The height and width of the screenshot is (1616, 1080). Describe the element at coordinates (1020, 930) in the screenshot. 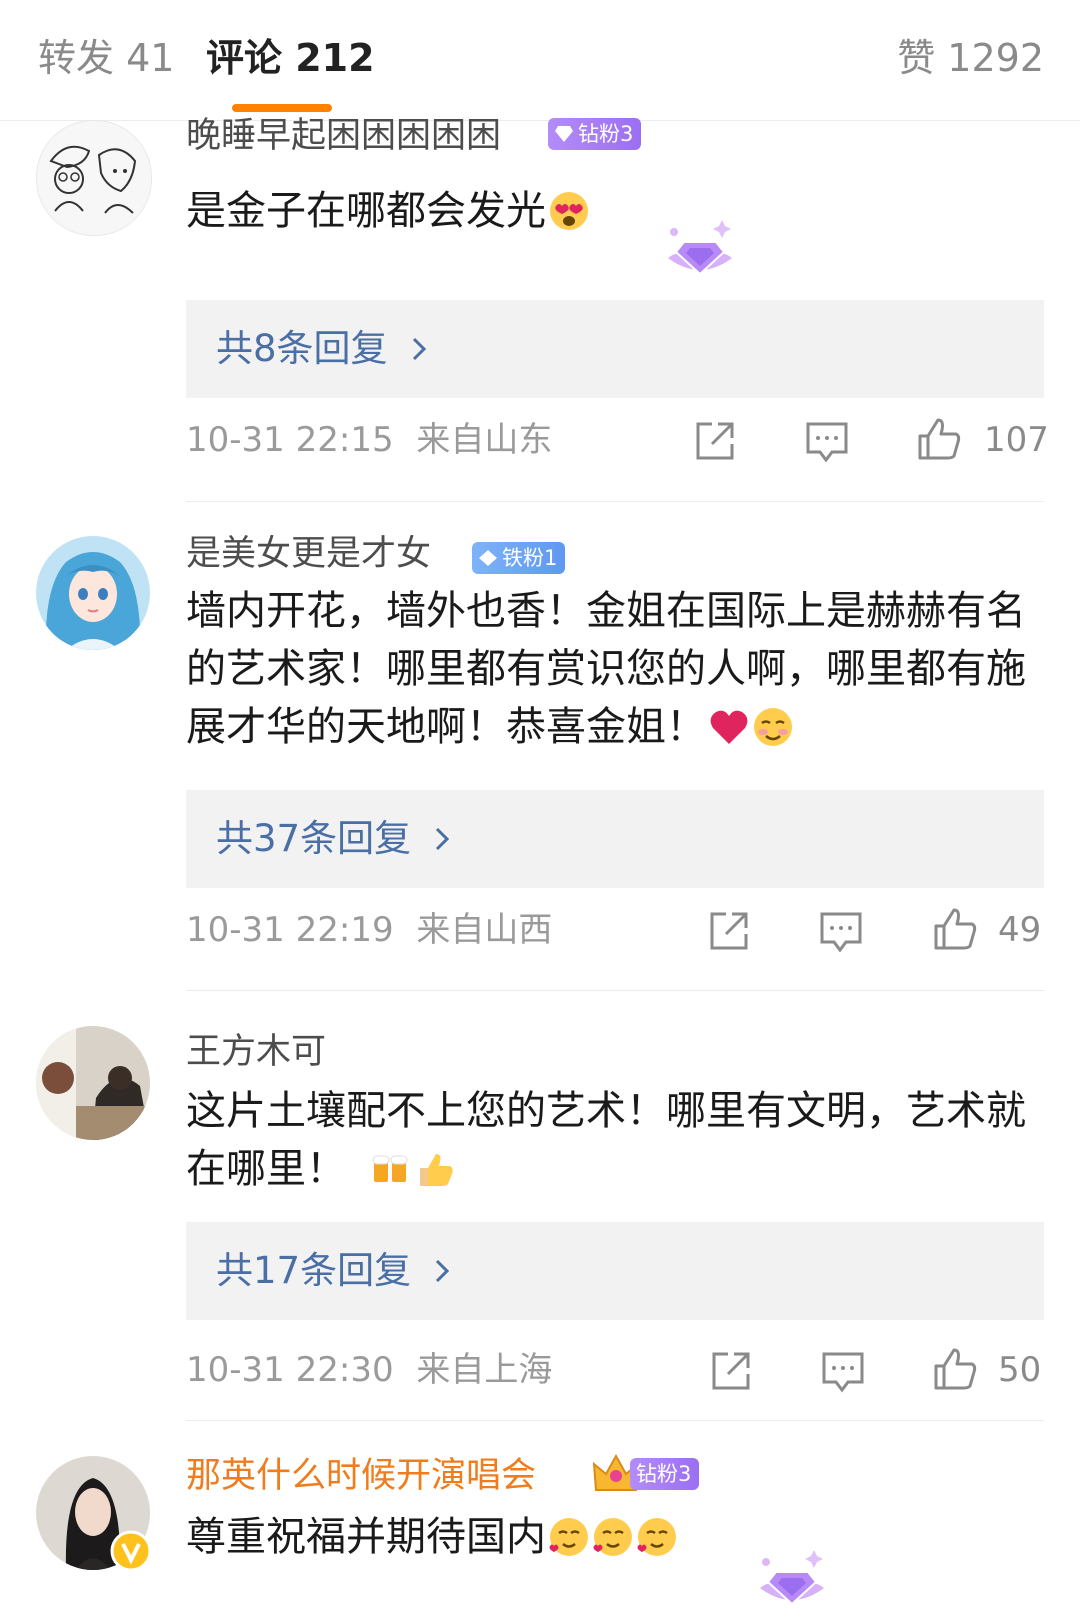

I see `like-count: 49` at that location.